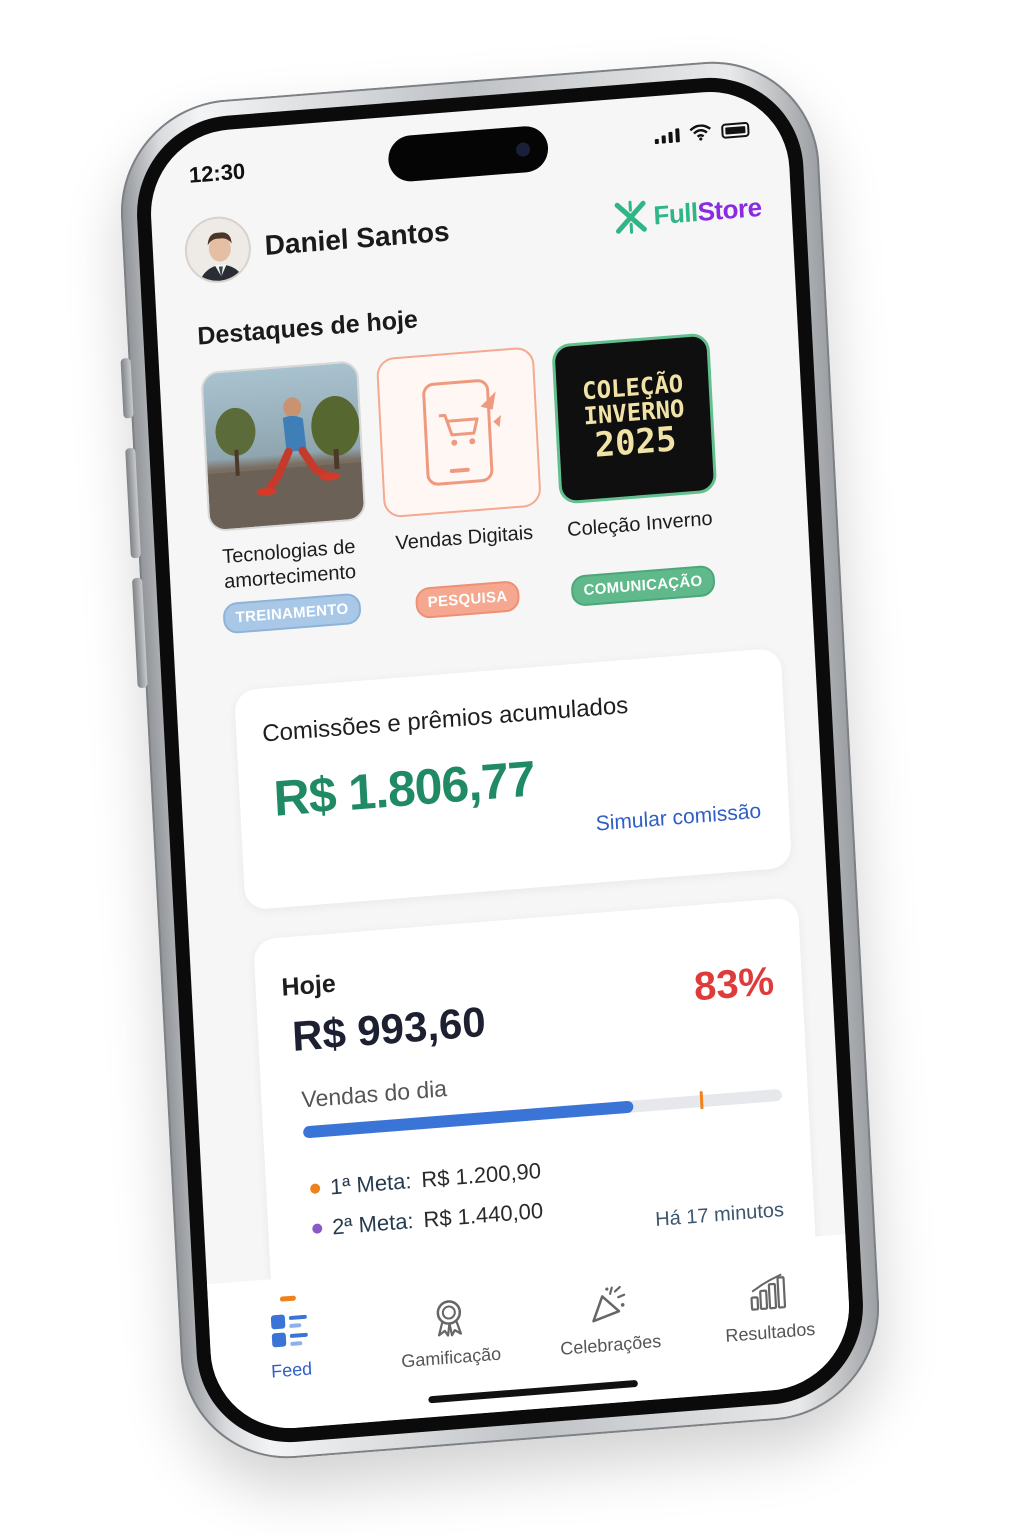  I want to click on status-icons, so click(702, 133).